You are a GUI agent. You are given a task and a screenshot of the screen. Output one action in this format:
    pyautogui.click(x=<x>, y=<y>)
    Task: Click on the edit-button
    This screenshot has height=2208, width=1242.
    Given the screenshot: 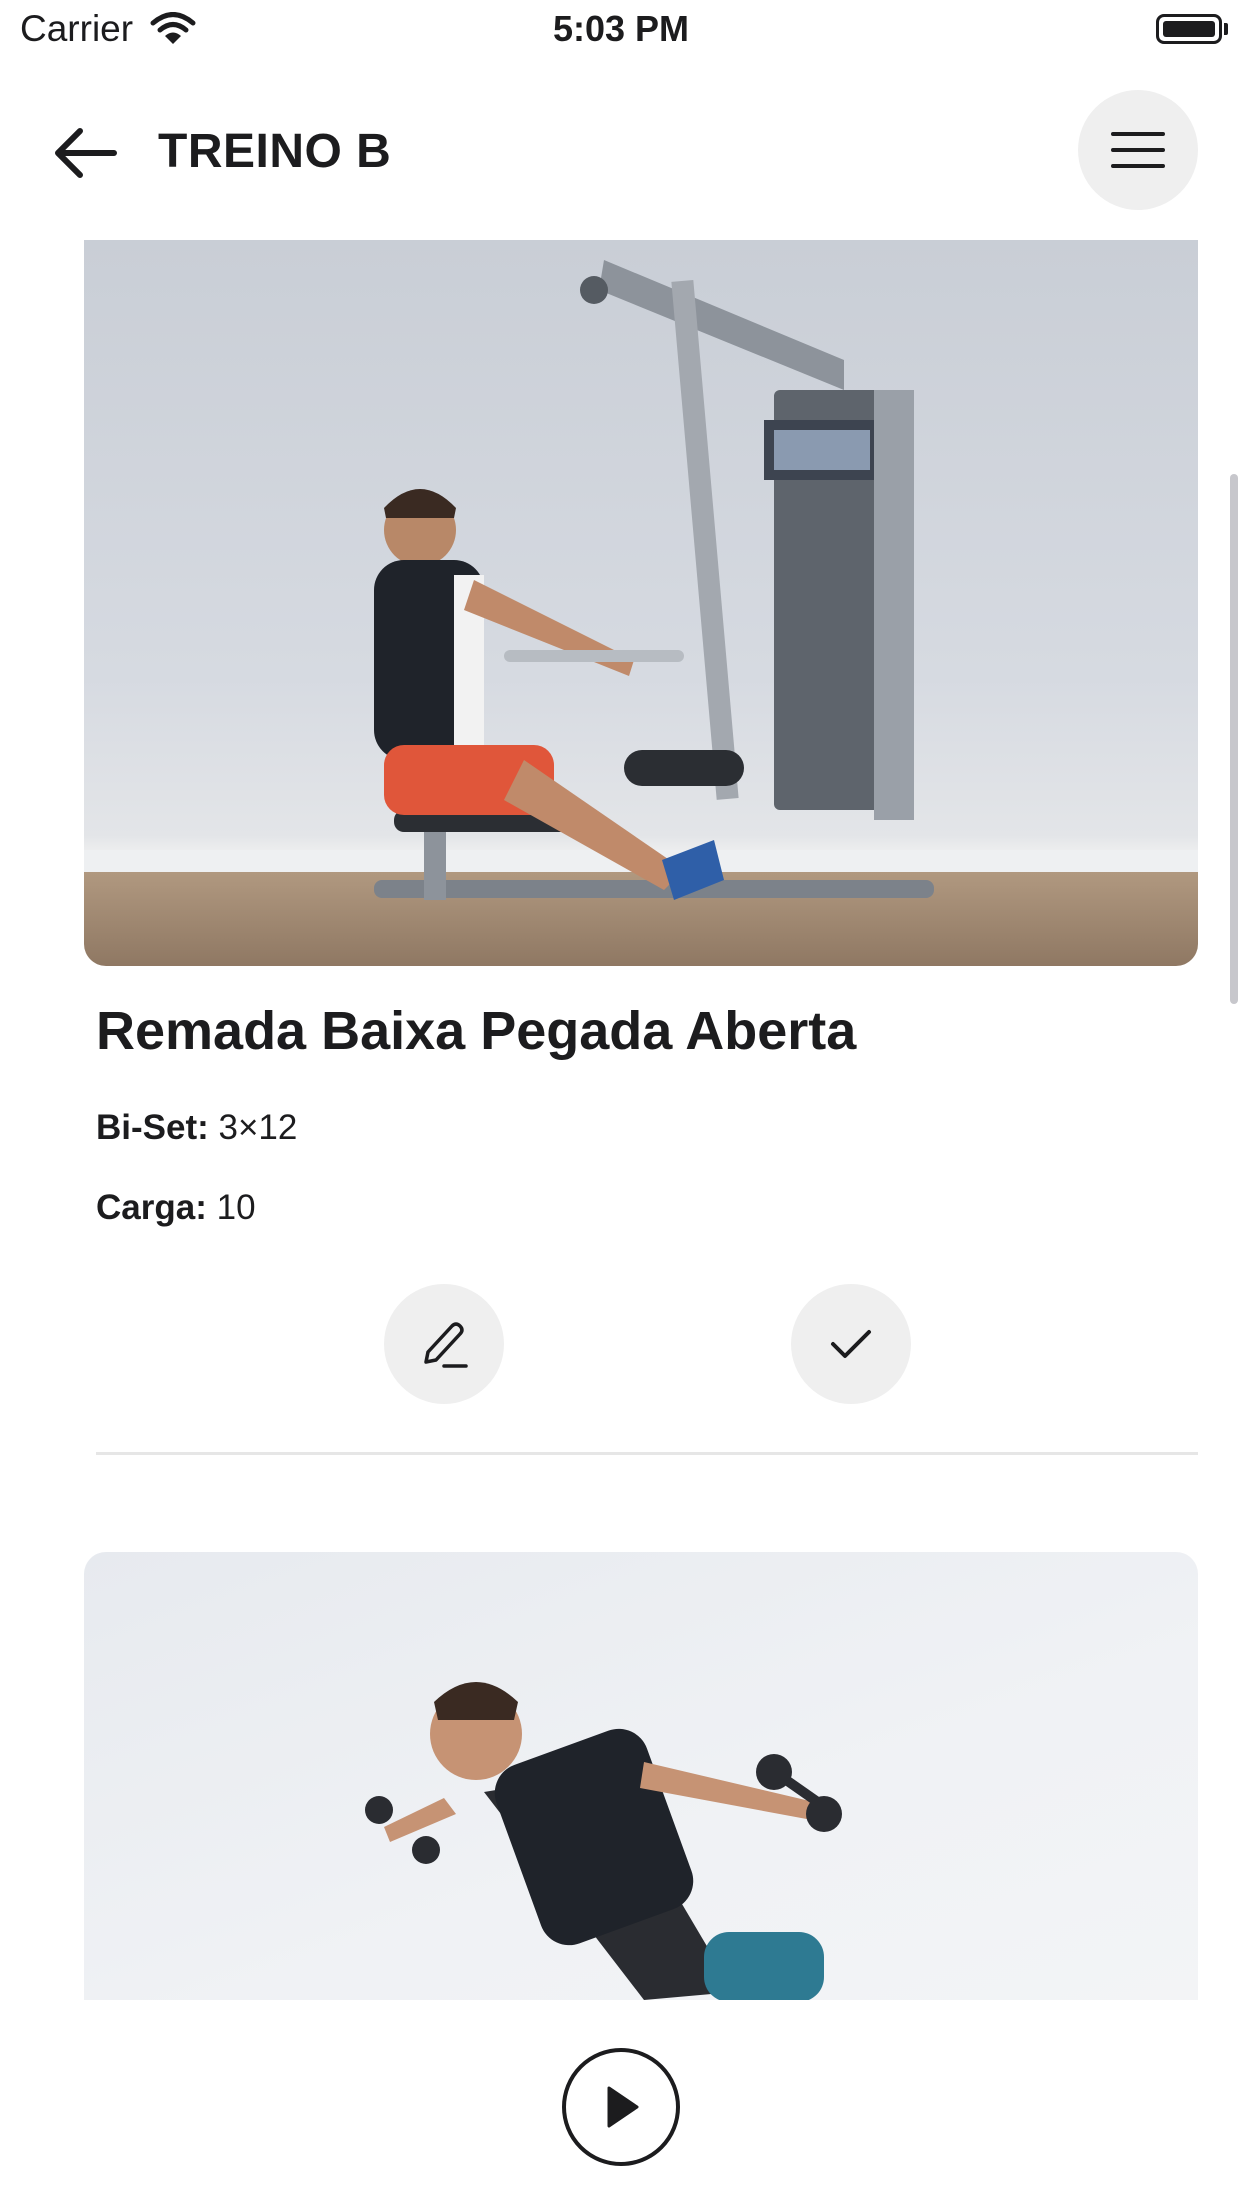 What is the action you would take?
    pyautogui.click(x=444, y=1344)
    